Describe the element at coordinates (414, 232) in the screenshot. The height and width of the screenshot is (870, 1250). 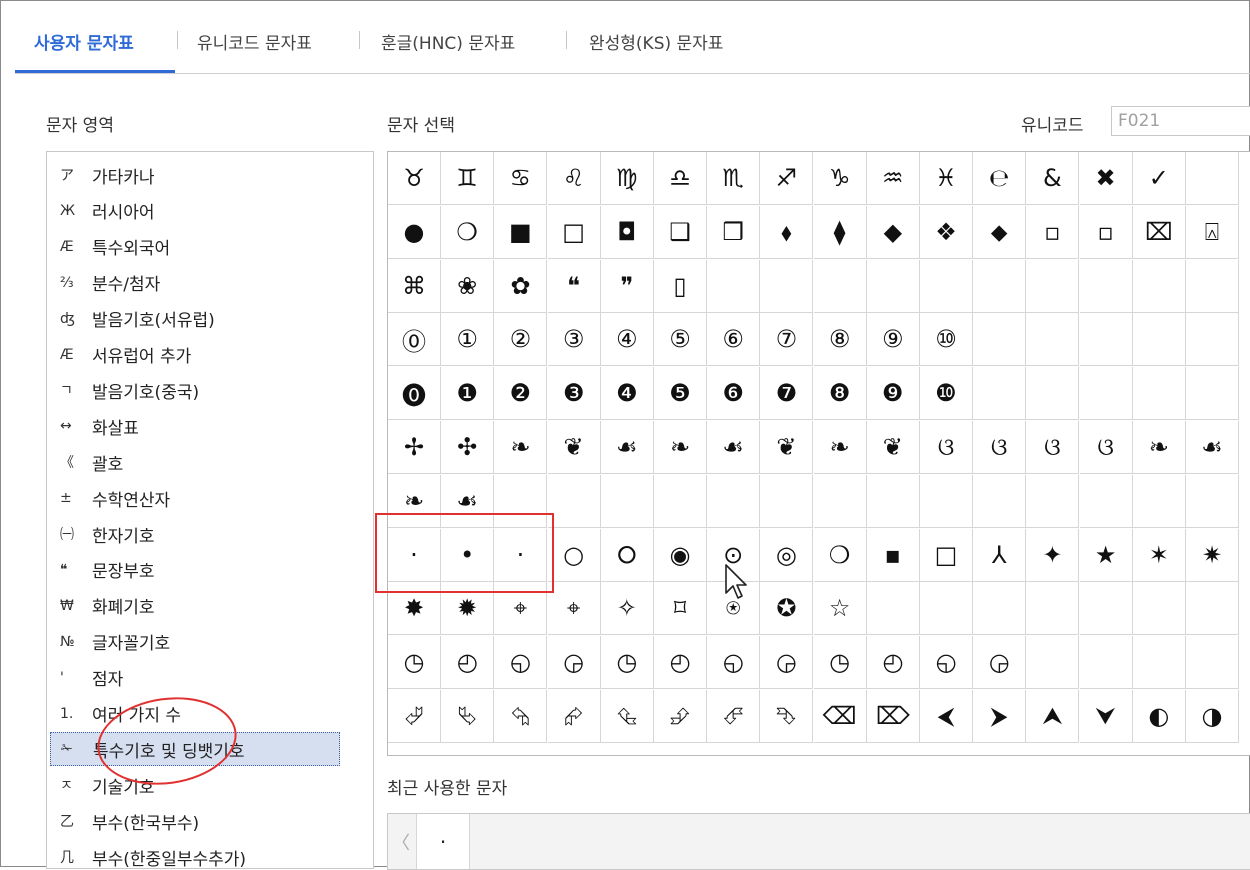
I see `char-cell: ●` at that location.